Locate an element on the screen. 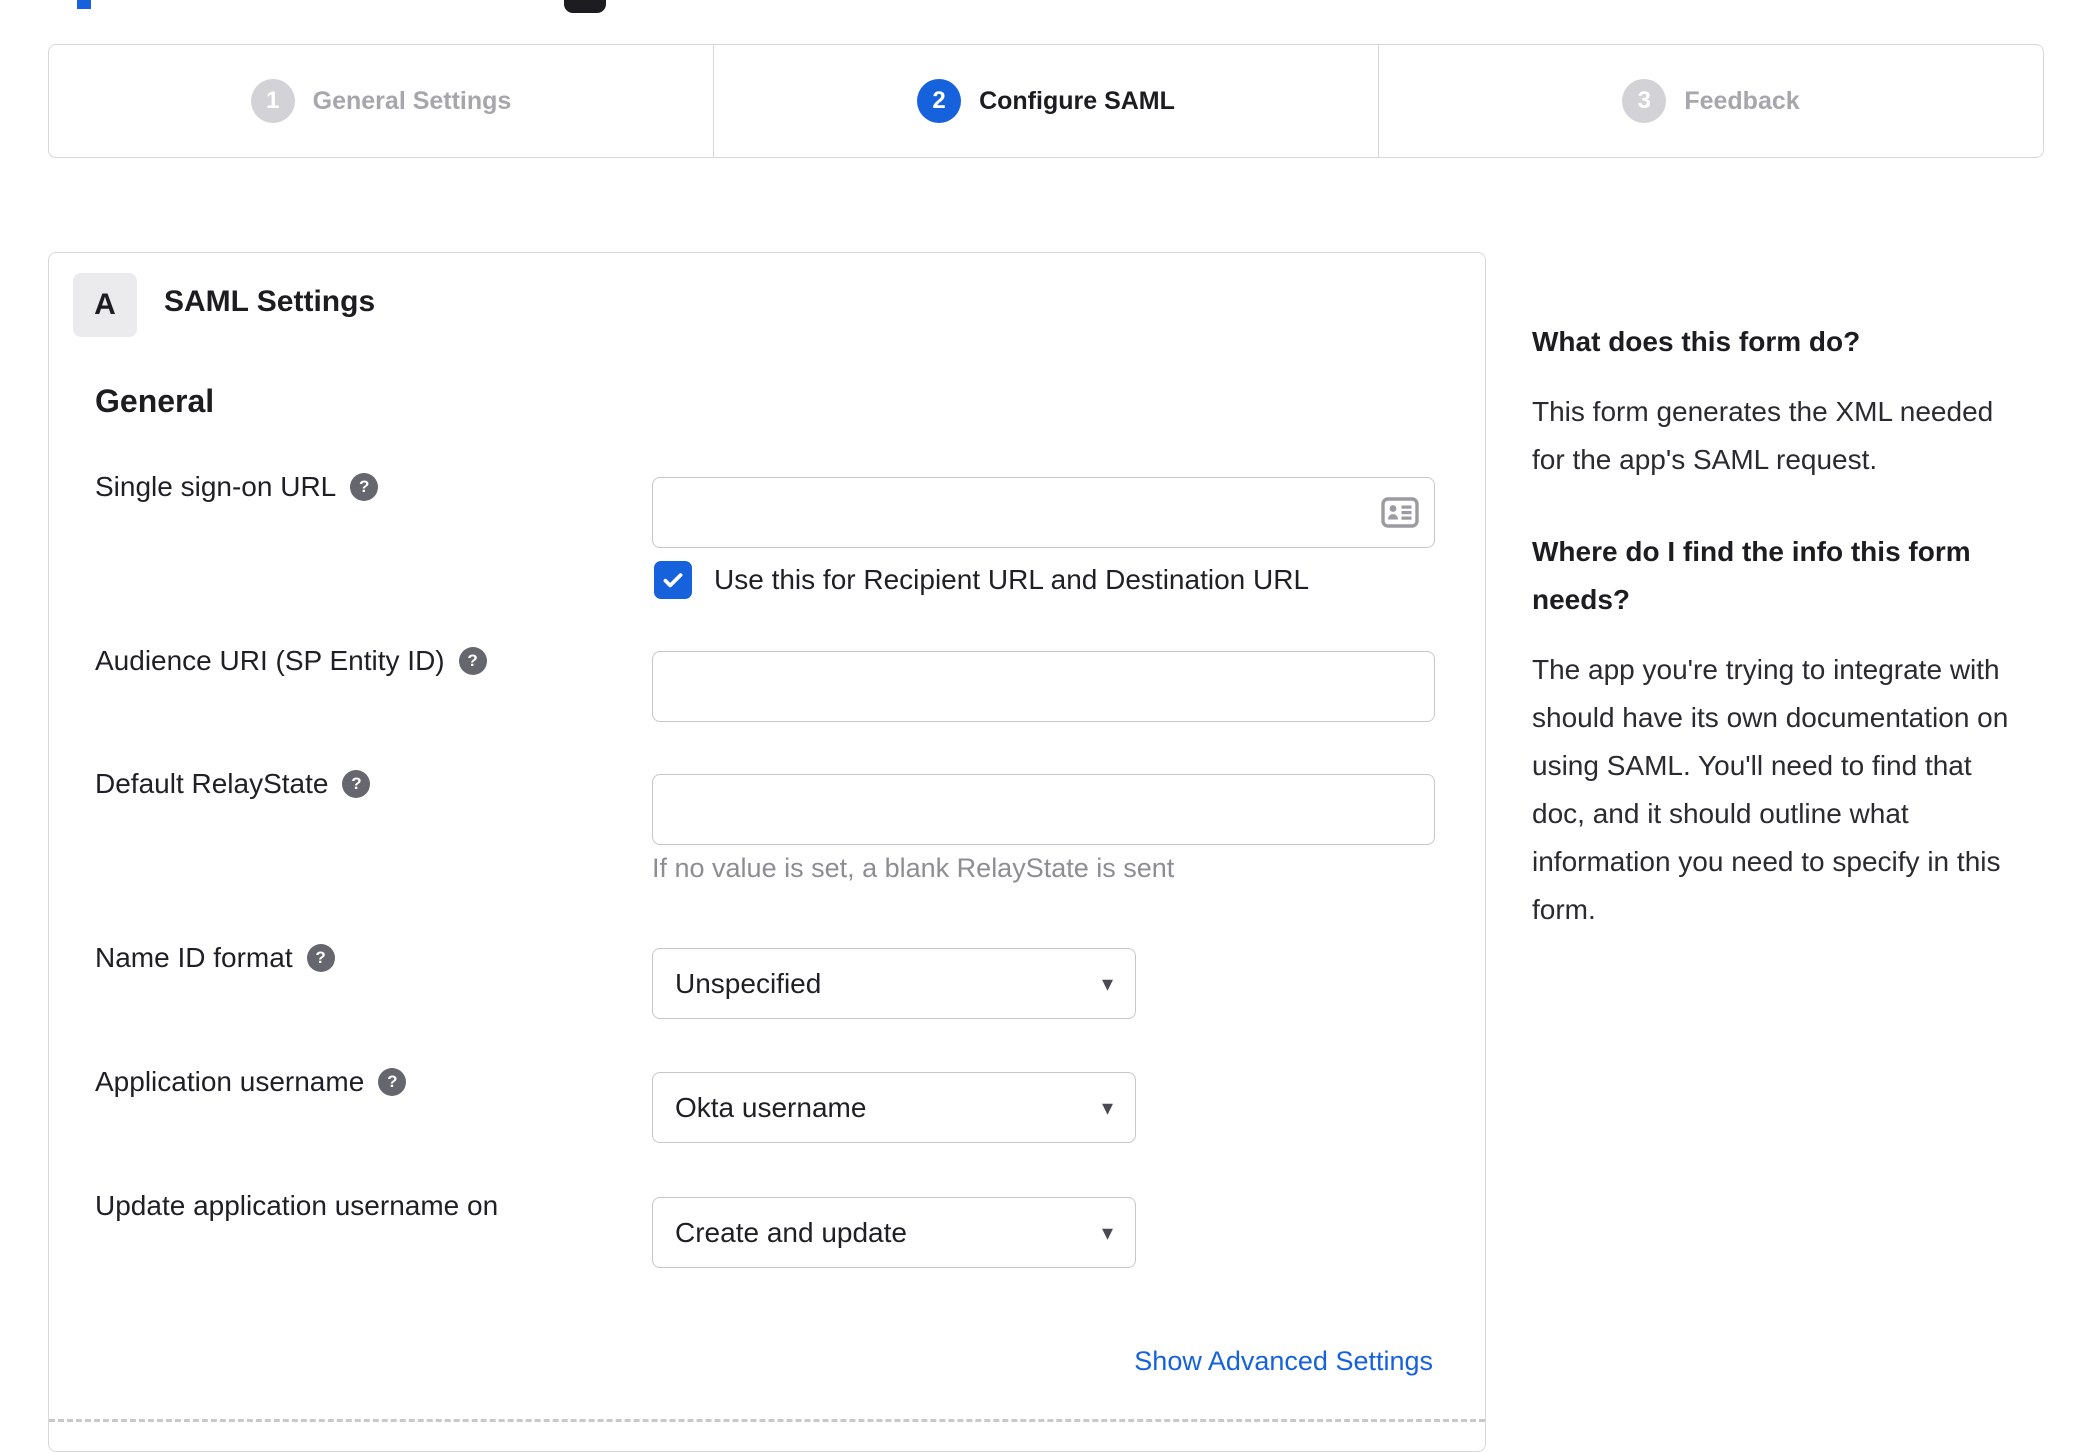 This screenshot has width=2092, height=1452. help-question-2-line: needs? is located at coordinates (1581, 599).